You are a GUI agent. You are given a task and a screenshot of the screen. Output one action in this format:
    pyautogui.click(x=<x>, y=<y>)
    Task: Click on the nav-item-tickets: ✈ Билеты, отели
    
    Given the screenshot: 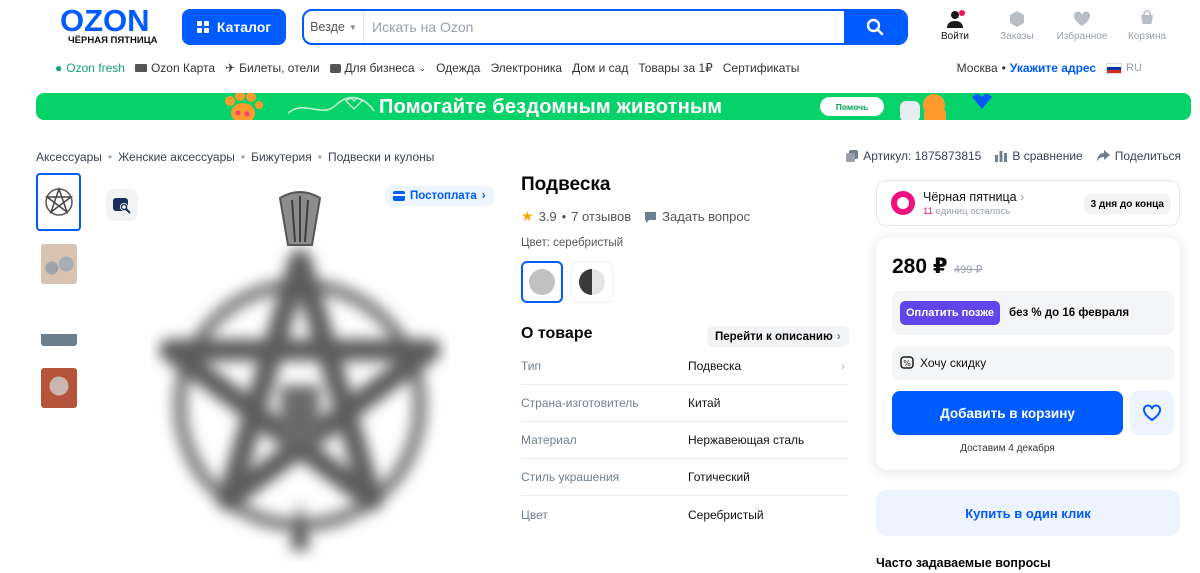 What is the action you would take?
    pyautogui.click(x=272, y=68)
    